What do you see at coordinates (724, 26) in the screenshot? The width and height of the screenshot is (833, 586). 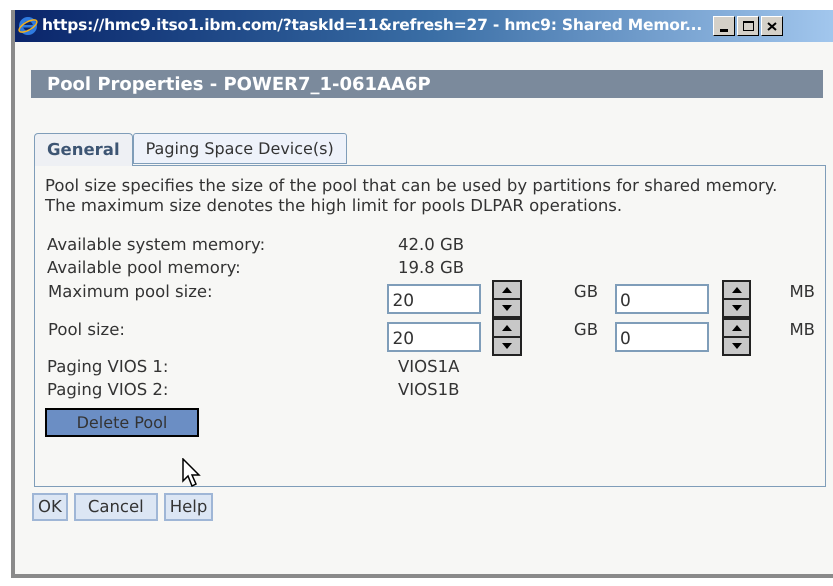 I see `minimize-button` at bounding box center [724, 26].